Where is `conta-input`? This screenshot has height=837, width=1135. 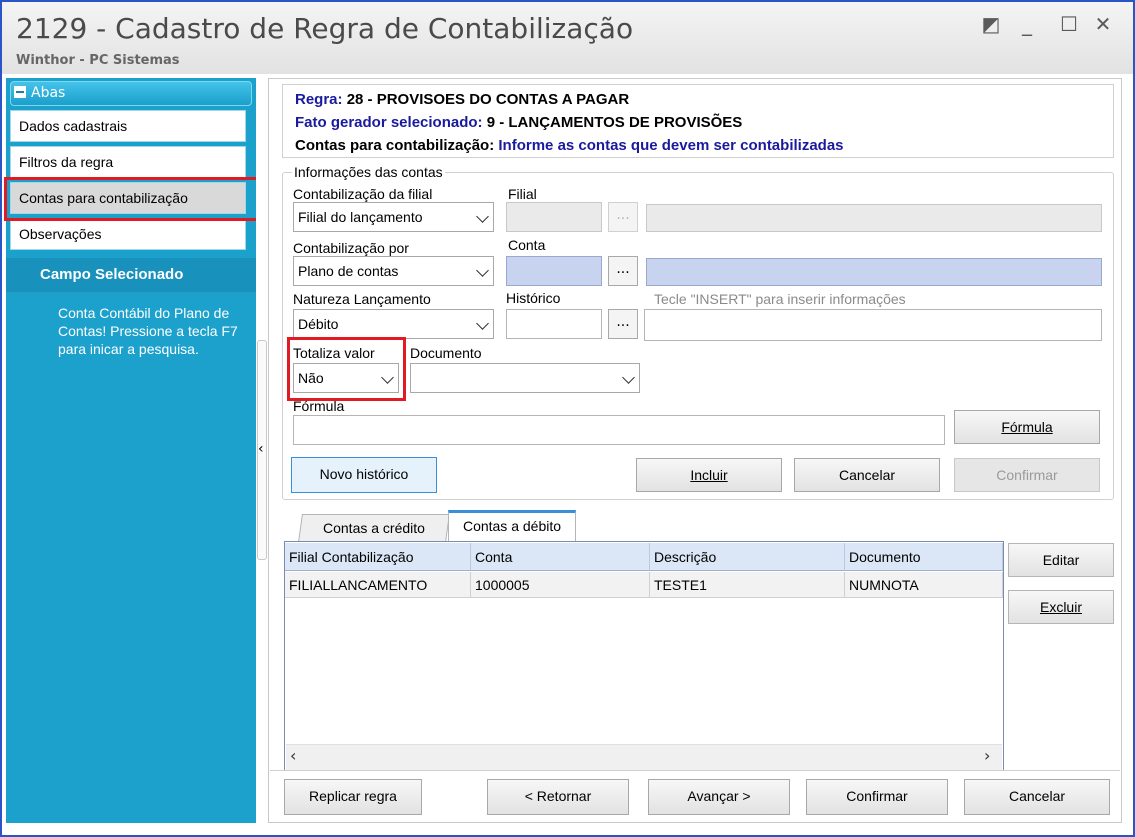 conta-input is located at coordinates (554, 271).